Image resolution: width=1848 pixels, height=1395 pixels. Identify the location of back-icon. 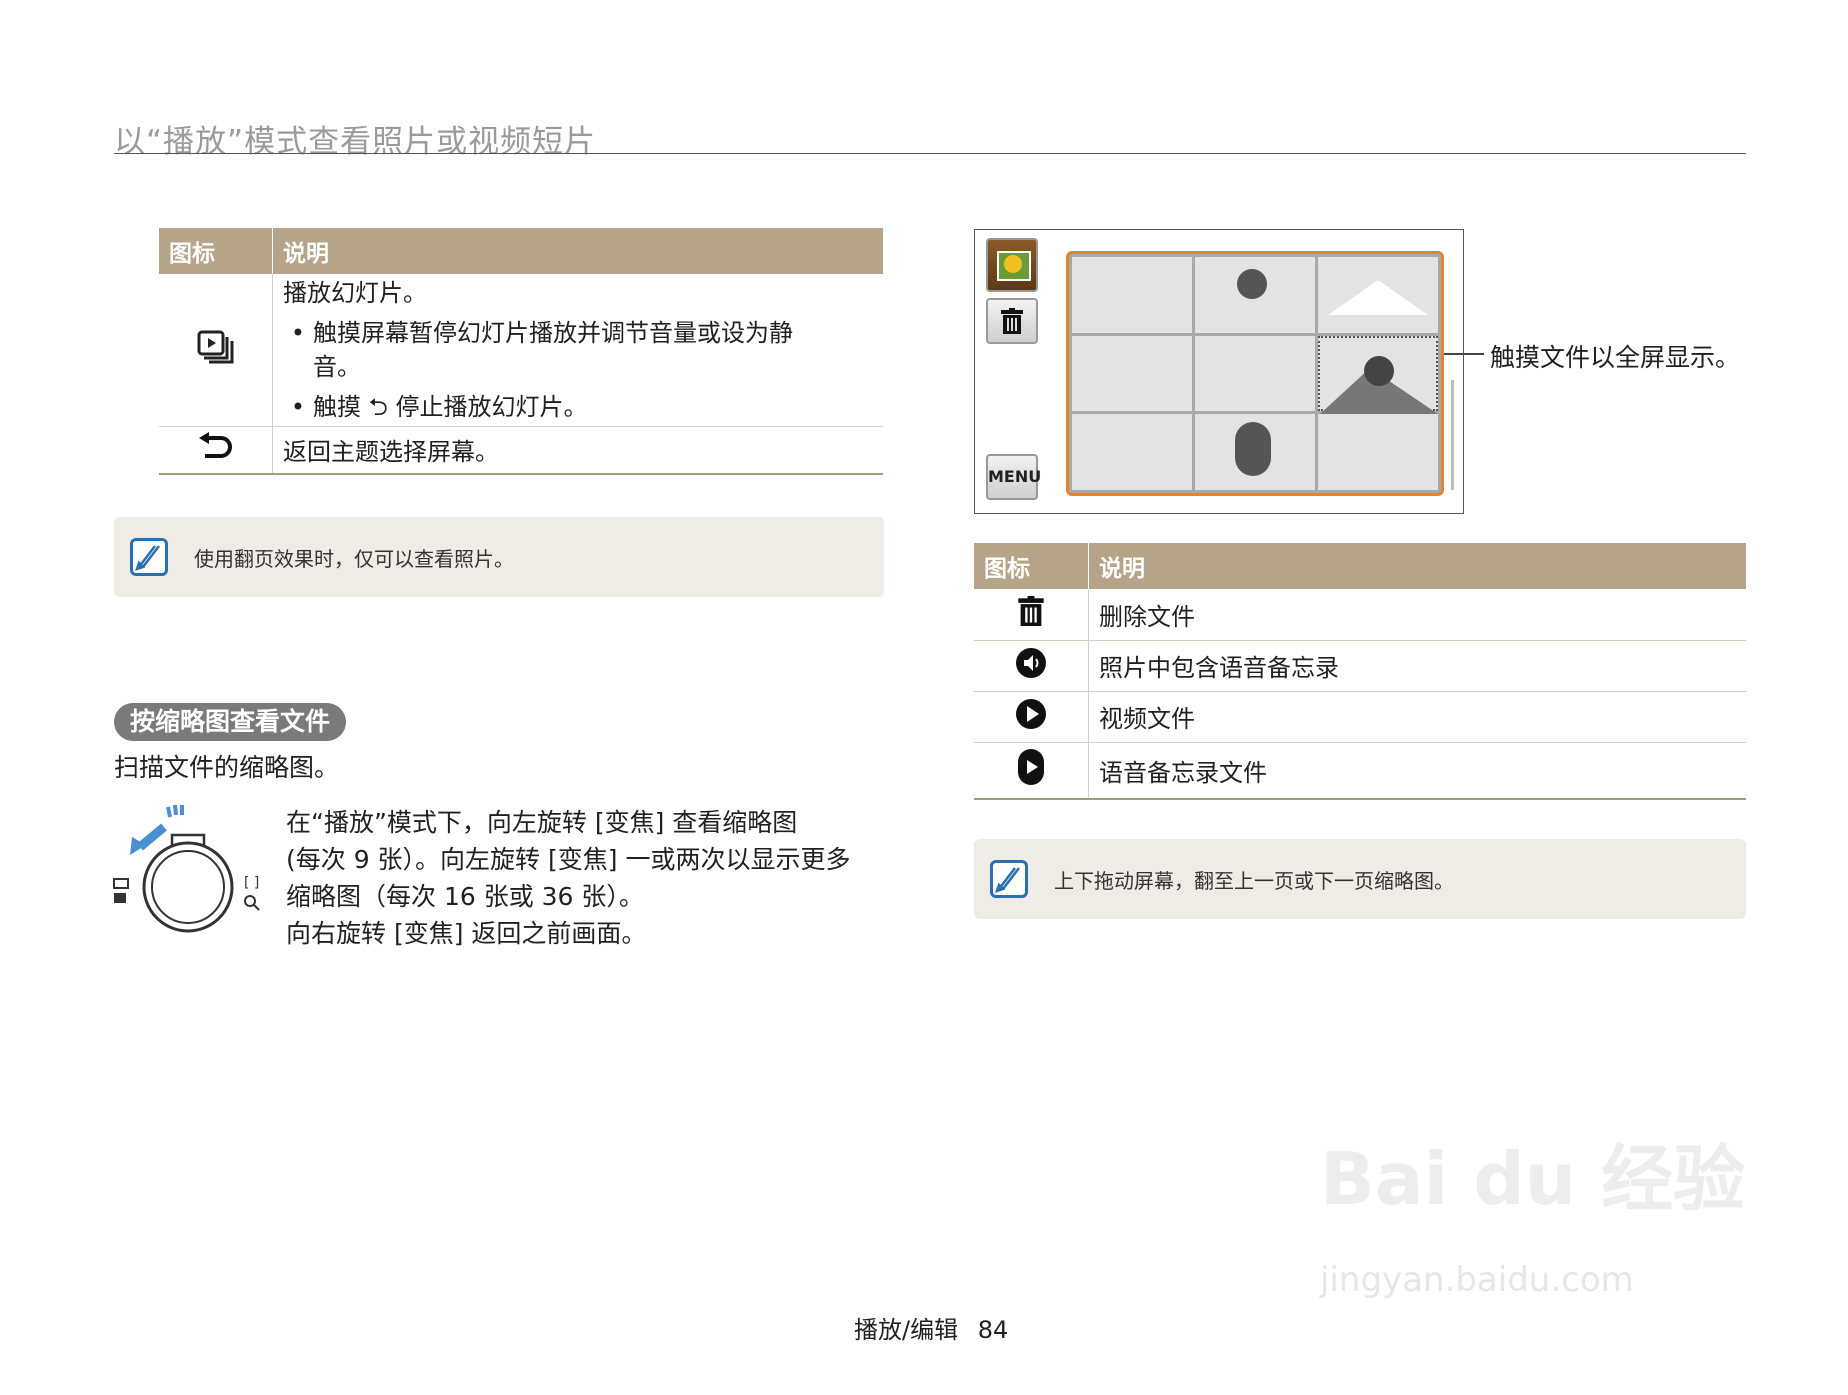
(215, 444).